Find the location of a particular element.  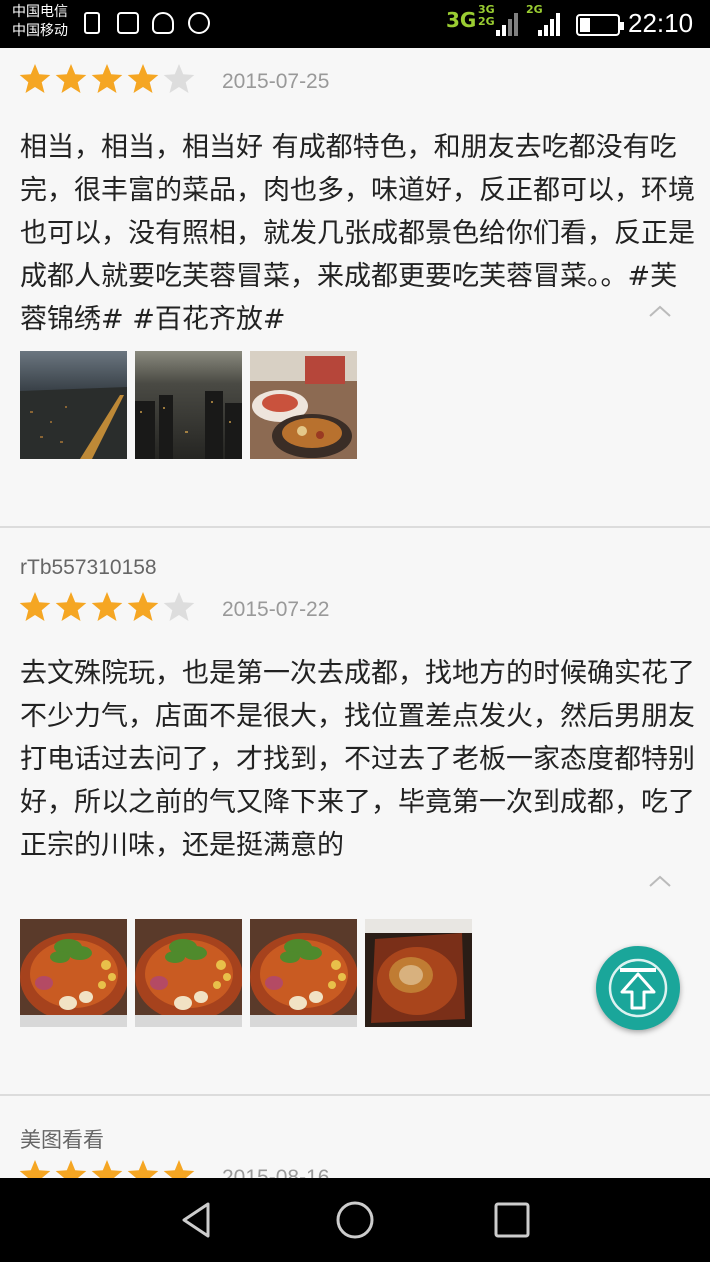

back-icon is located at coordinates (198, 1220).